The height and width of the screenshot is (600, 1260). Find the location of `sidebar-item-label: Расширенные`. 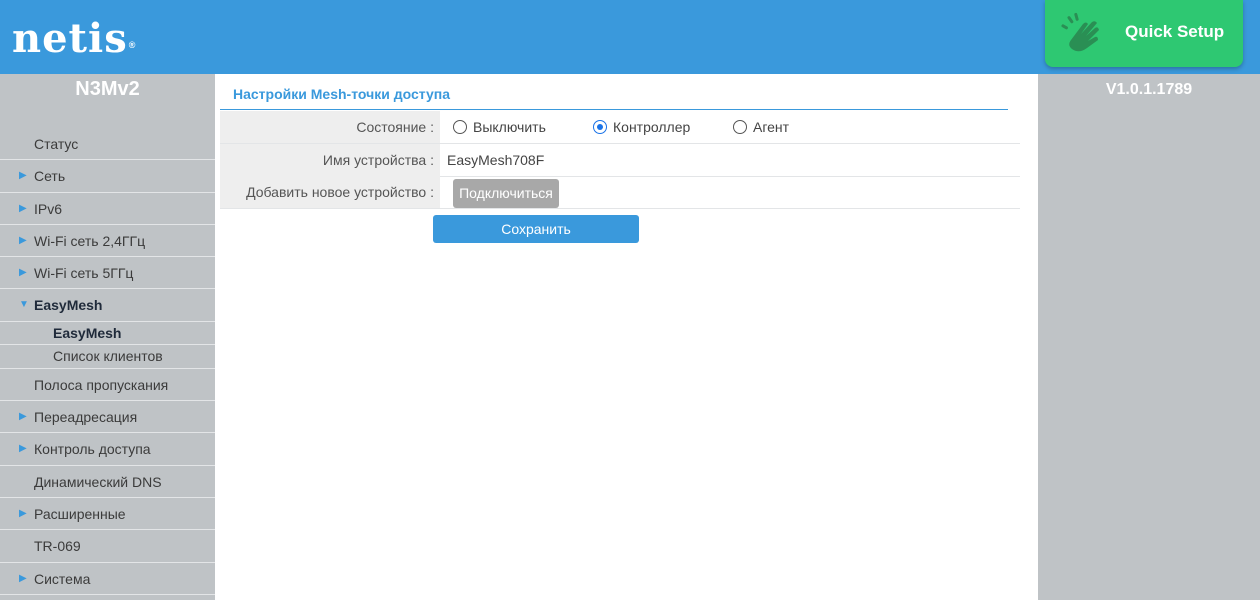

sidebar-item-label: Расширенные is located at coordinates (80, 513).